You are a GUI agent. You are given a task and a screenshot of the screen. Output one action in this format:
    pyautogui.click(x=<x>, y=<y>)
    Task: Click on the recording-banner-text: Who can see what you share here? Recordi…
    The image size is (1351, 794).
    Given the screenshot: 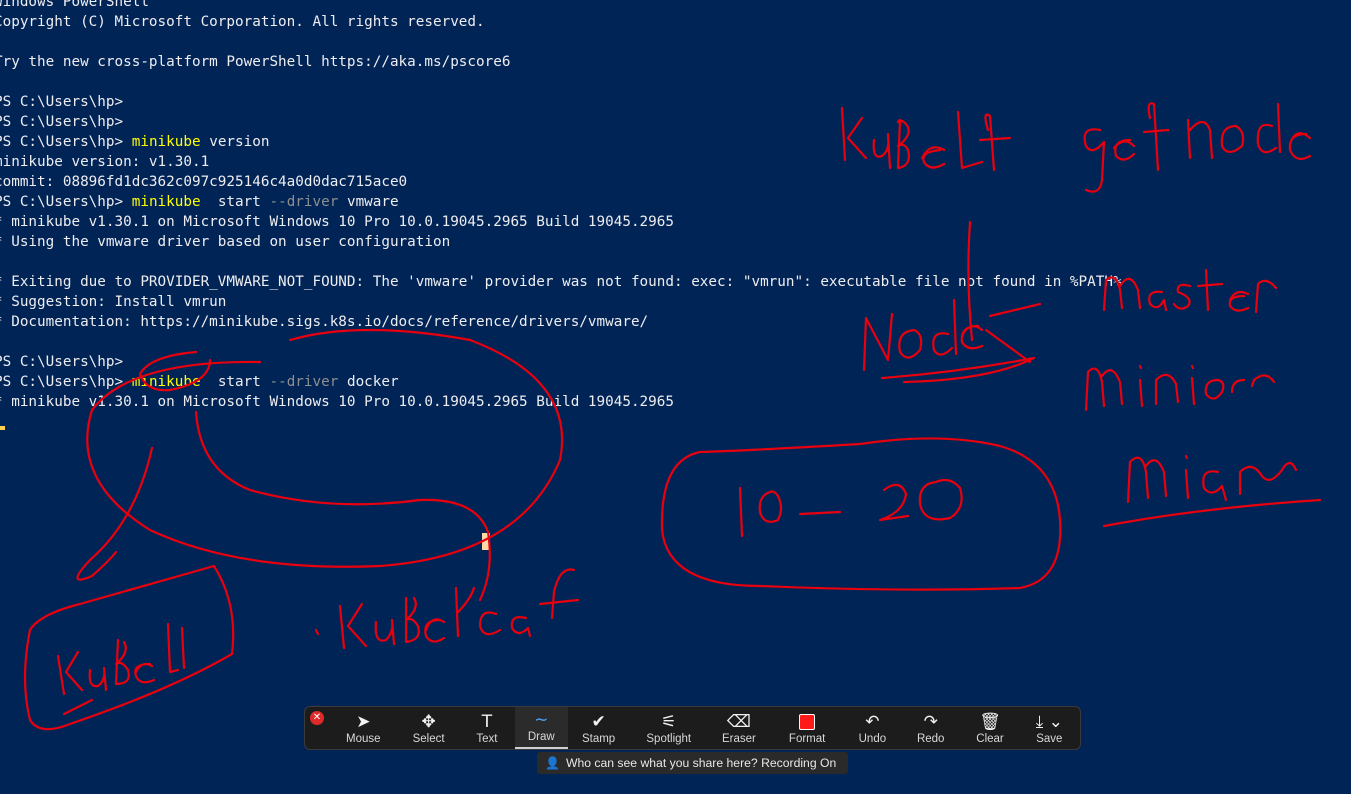 What is the action you would take?
    pyautogui.click(x=701, y=763)
    